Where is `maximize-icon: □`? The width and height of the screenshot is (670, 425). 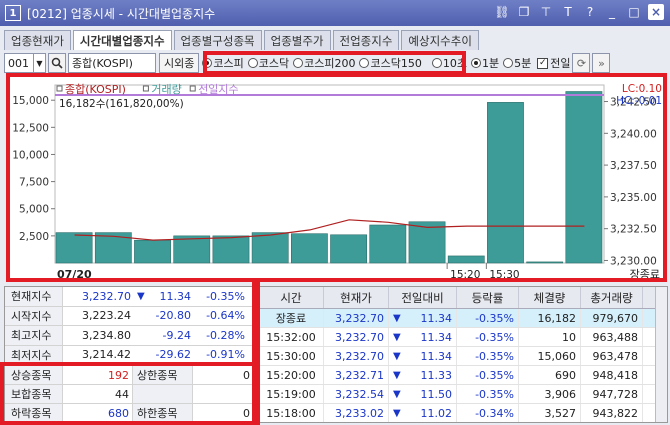
maximize-icon: □ is located at coordinates (634, 12).